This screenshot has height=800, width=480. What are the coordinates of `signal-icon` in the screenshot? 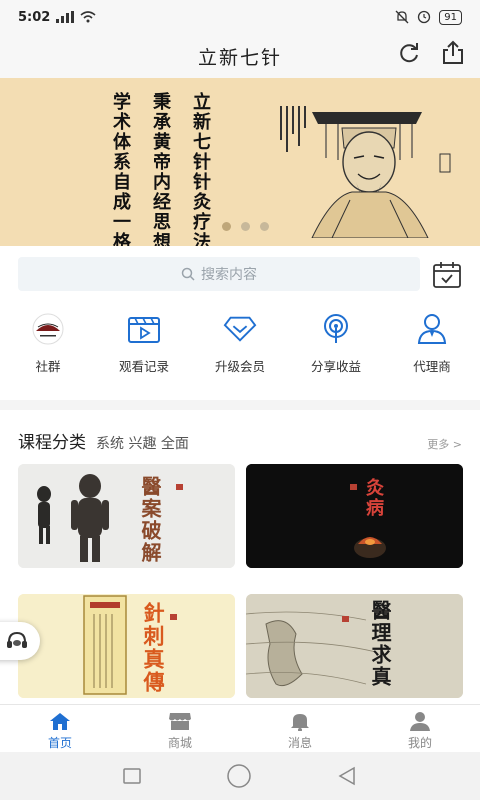 It's located at (65, 17).